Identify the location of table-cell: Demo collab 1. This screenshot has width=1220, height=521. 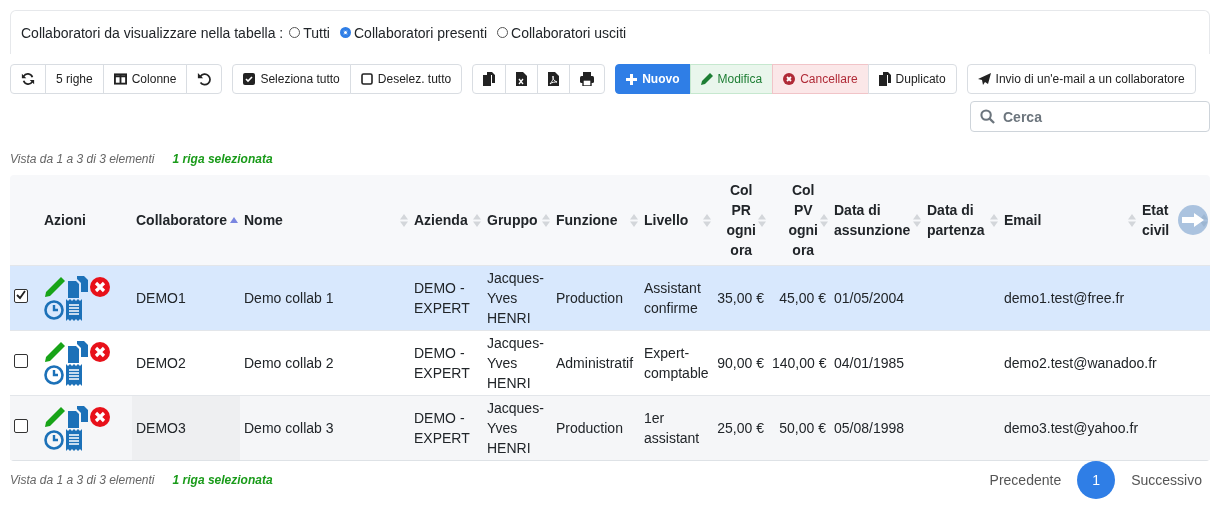
(289, 298).